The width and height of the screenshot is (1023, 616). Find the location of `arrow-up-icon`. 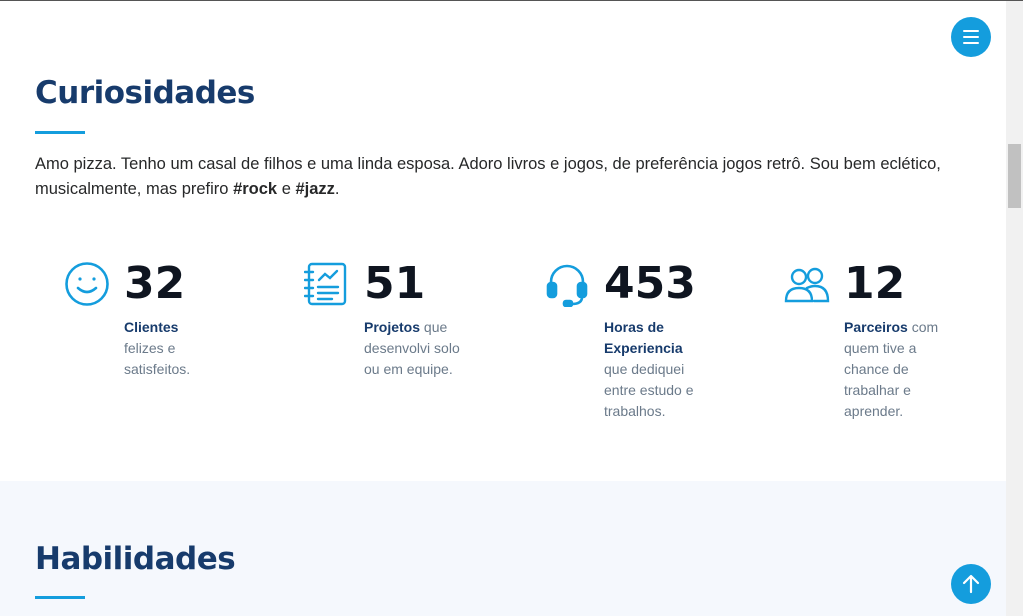

arrow-up-icon is located at coordinates (971, 584).